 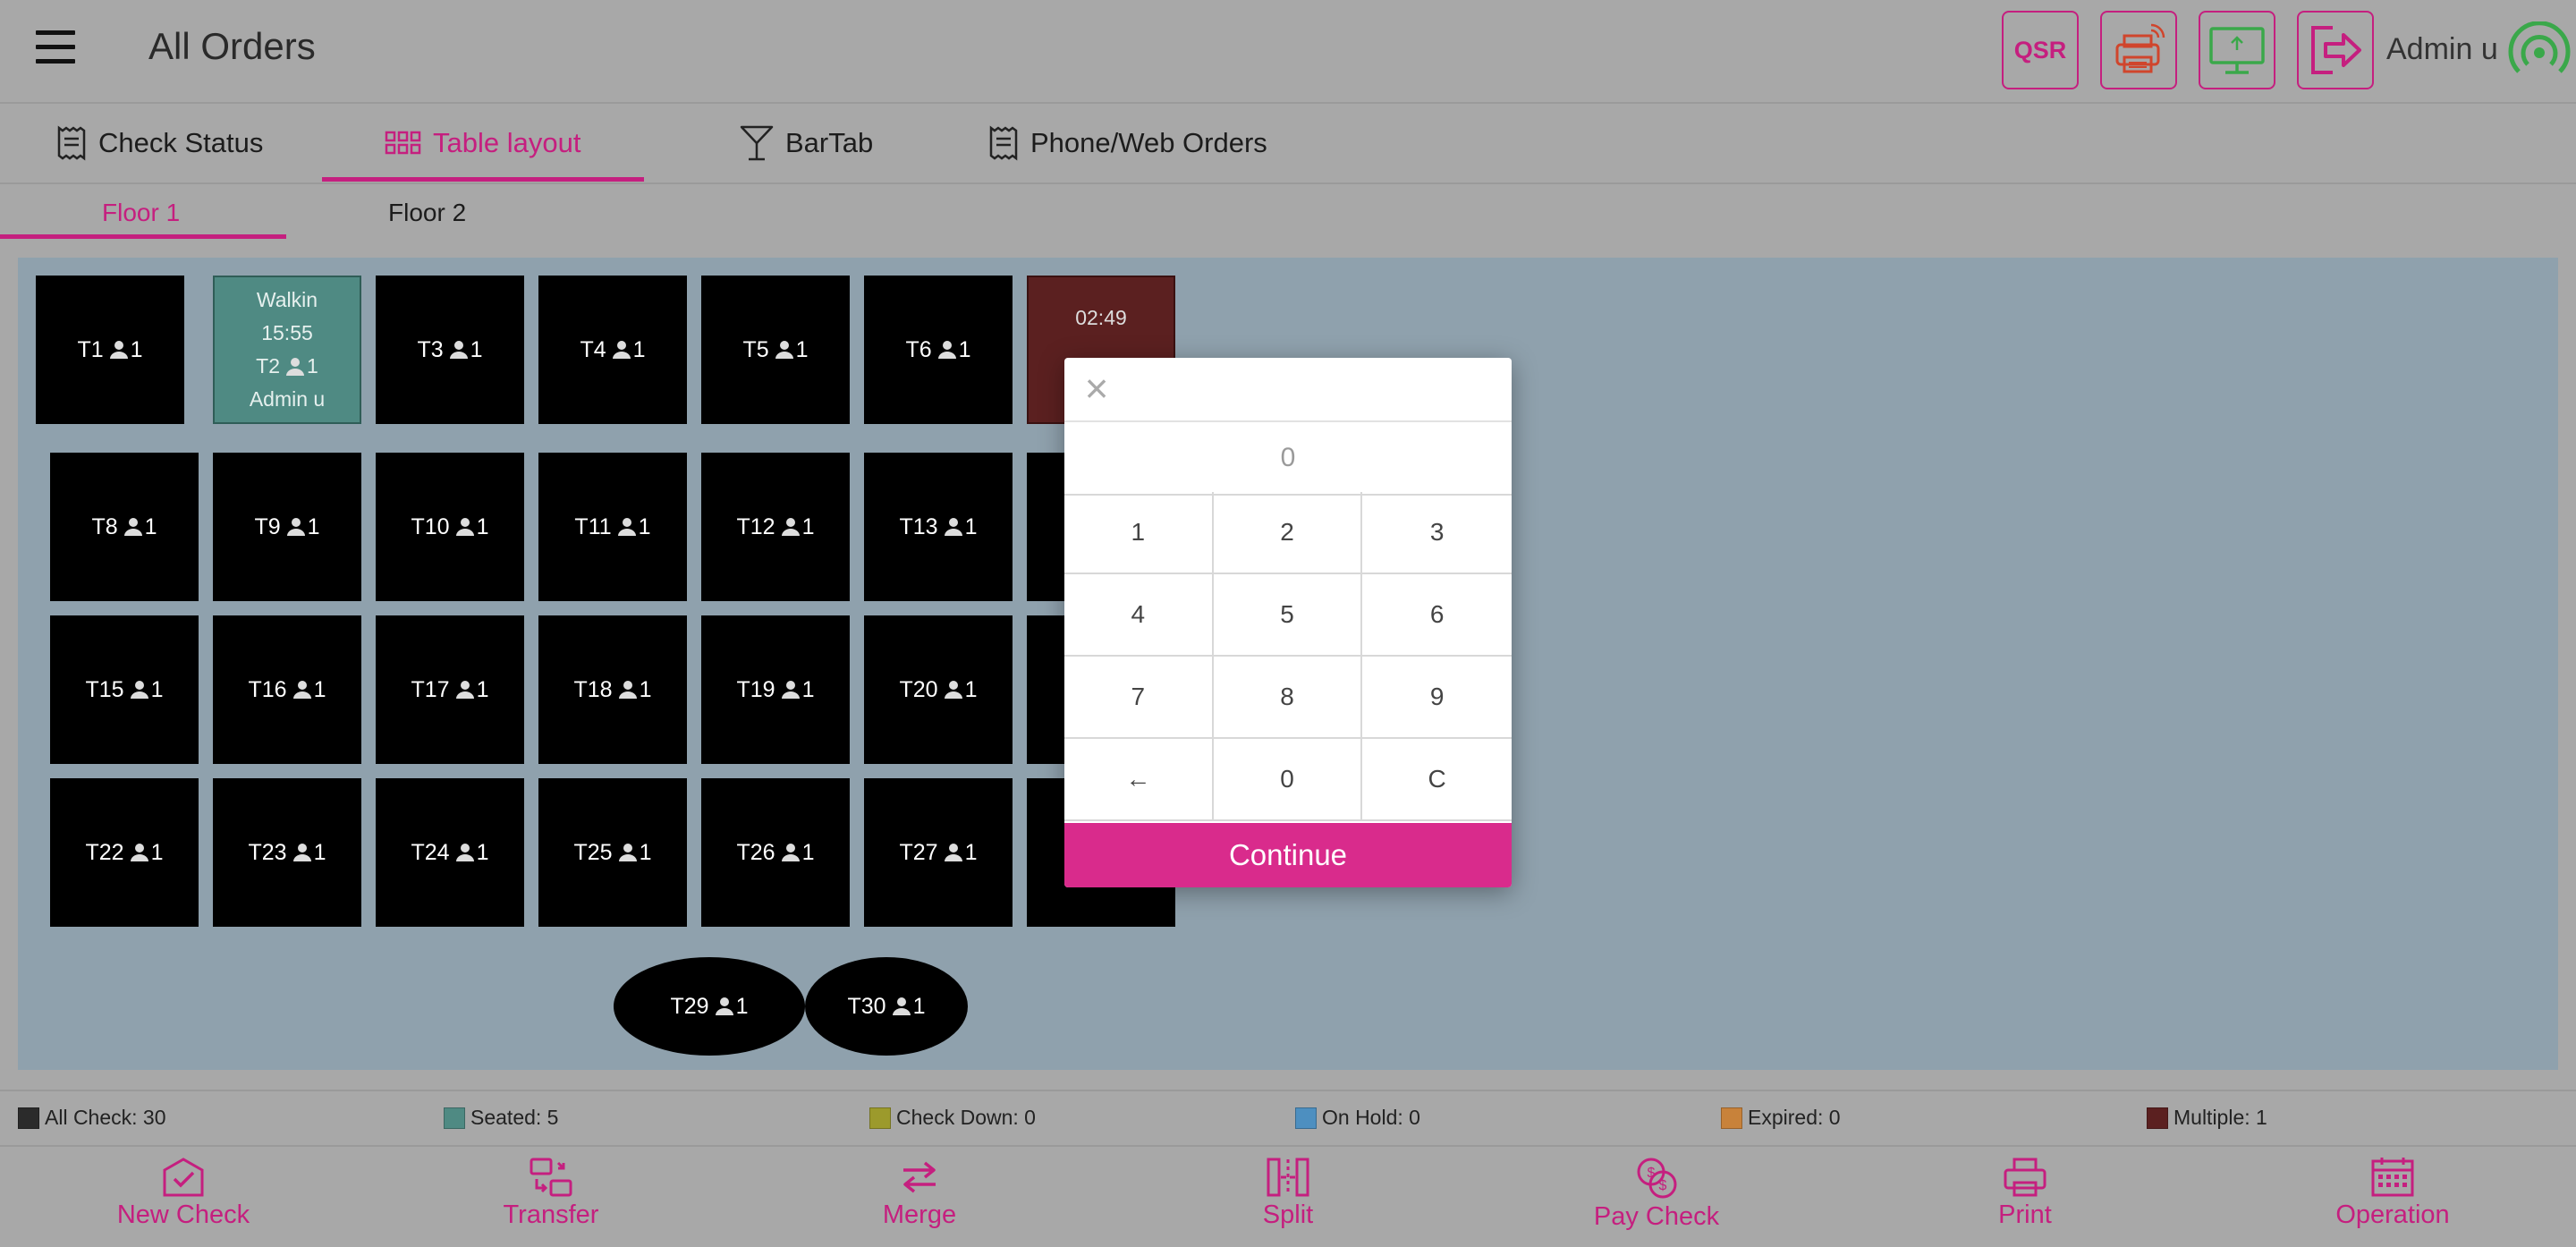 What do you see at coordinates (287, 689) in the screenshot?
I see `table-t16: T16 1` at bounding box center [287, 689].